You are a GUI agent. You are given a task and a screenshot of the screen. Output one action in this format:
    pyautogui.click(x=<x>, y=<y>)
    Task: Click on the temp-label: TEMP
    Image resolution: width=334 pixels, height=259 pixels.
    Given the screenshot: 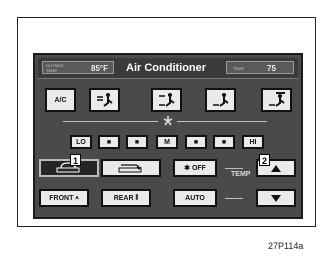 What is the action you would take?
    pyautogui.click(x=241, y=174)
    